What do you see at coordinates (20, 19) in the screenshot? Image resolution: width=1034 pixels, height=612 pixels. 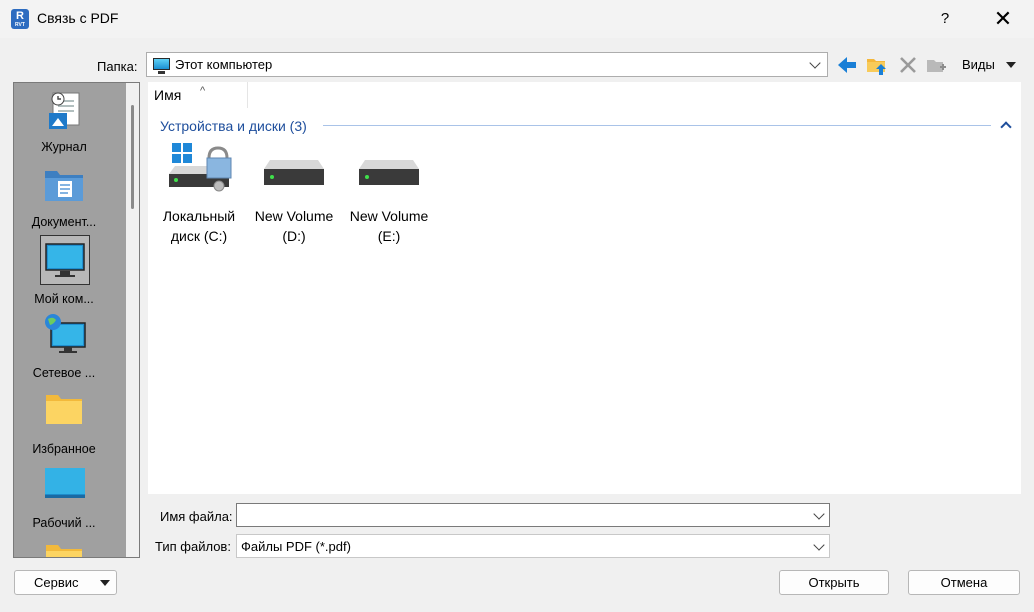 I see `app-logo-icon: R RVT` at bounding box center [20, 19].